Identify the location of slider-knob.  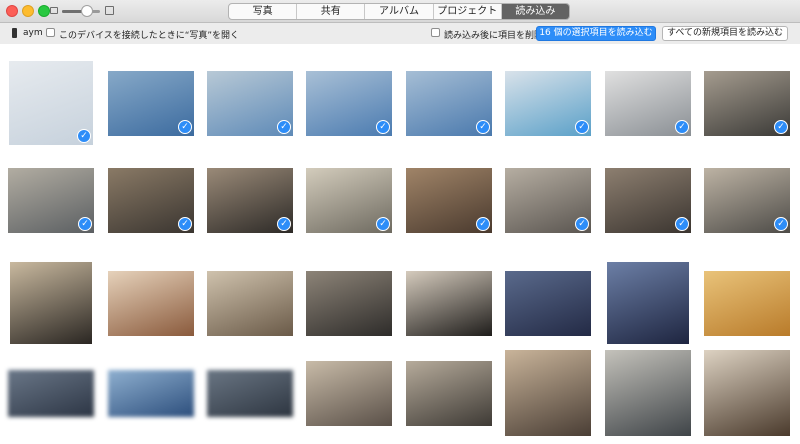
(86, 11).